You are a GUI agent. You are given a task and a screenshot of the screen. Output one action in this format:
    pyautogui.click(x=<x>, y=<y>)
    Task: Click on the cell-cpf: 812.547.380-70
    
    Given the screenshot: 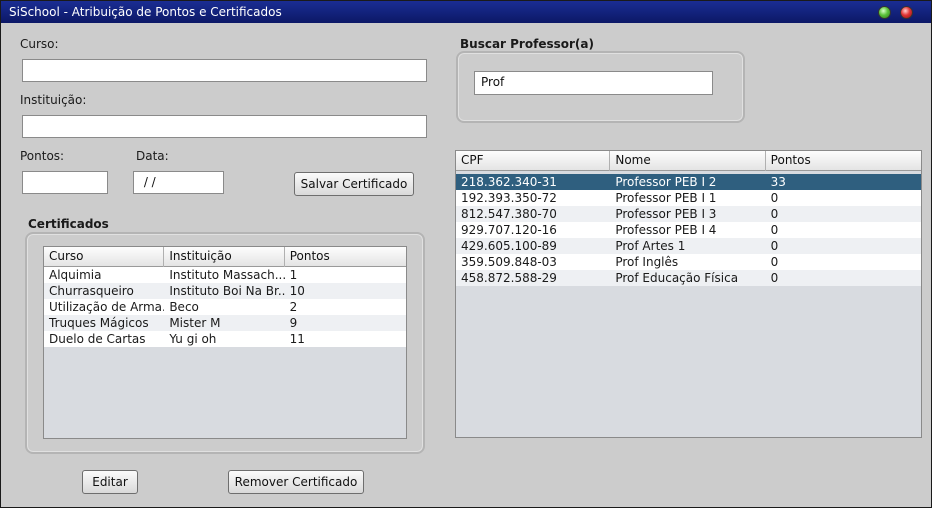 What is the action you would take?
    pyautogui.click(x=509, y=214)
    